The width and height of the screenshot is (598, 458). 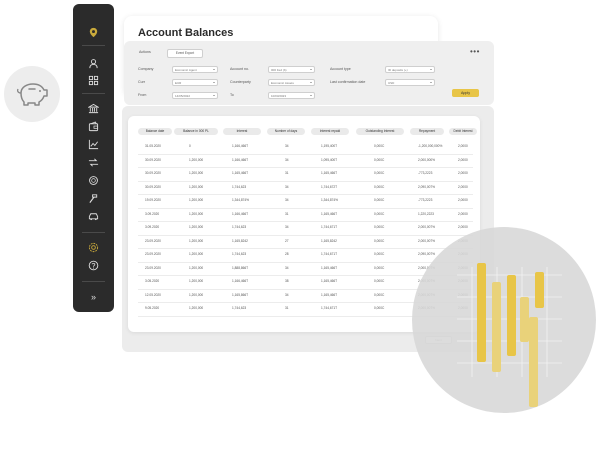 What do you see at coordinates (93, 144) in the screenshot?
I see `chart-icon` at bounding box center [93, 144].